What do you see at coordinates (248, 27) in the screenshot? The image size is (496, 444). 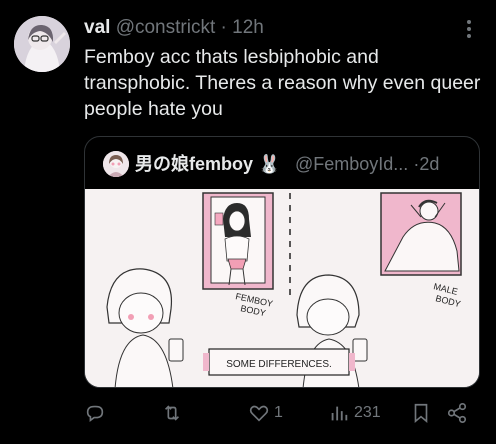 I see `tweet-time: 12h` at bounding box center [248, 27].